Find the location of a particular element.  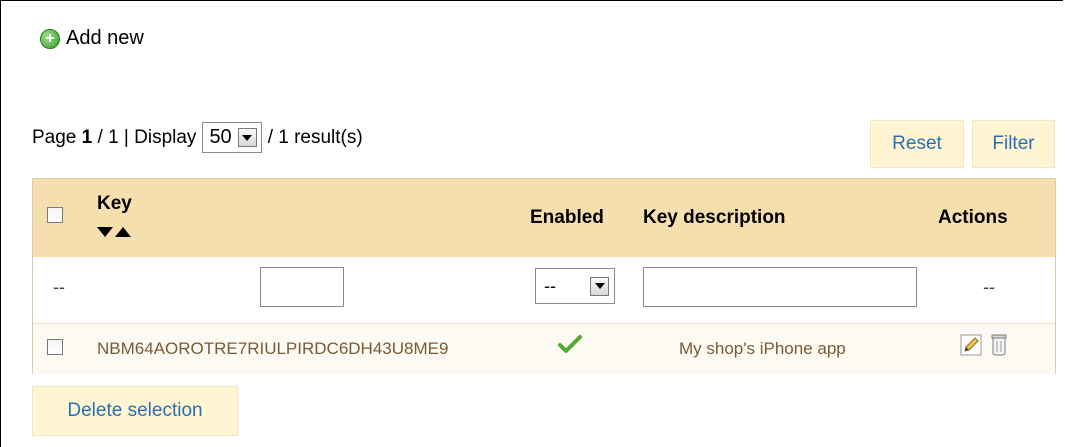

add-new-link: + Add new is located at coordinates (92, 38).